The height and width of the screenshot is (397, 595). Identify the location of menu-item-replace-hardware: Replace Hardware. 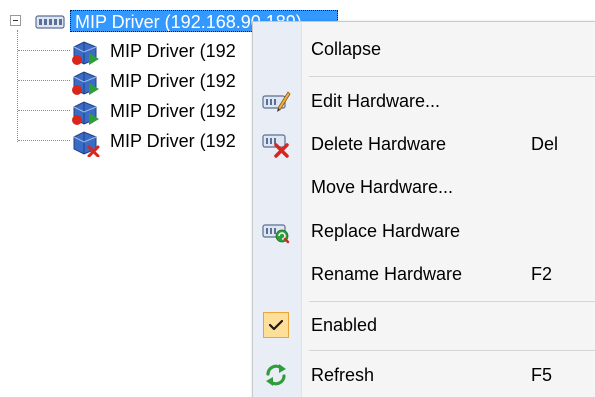
(424, 231).